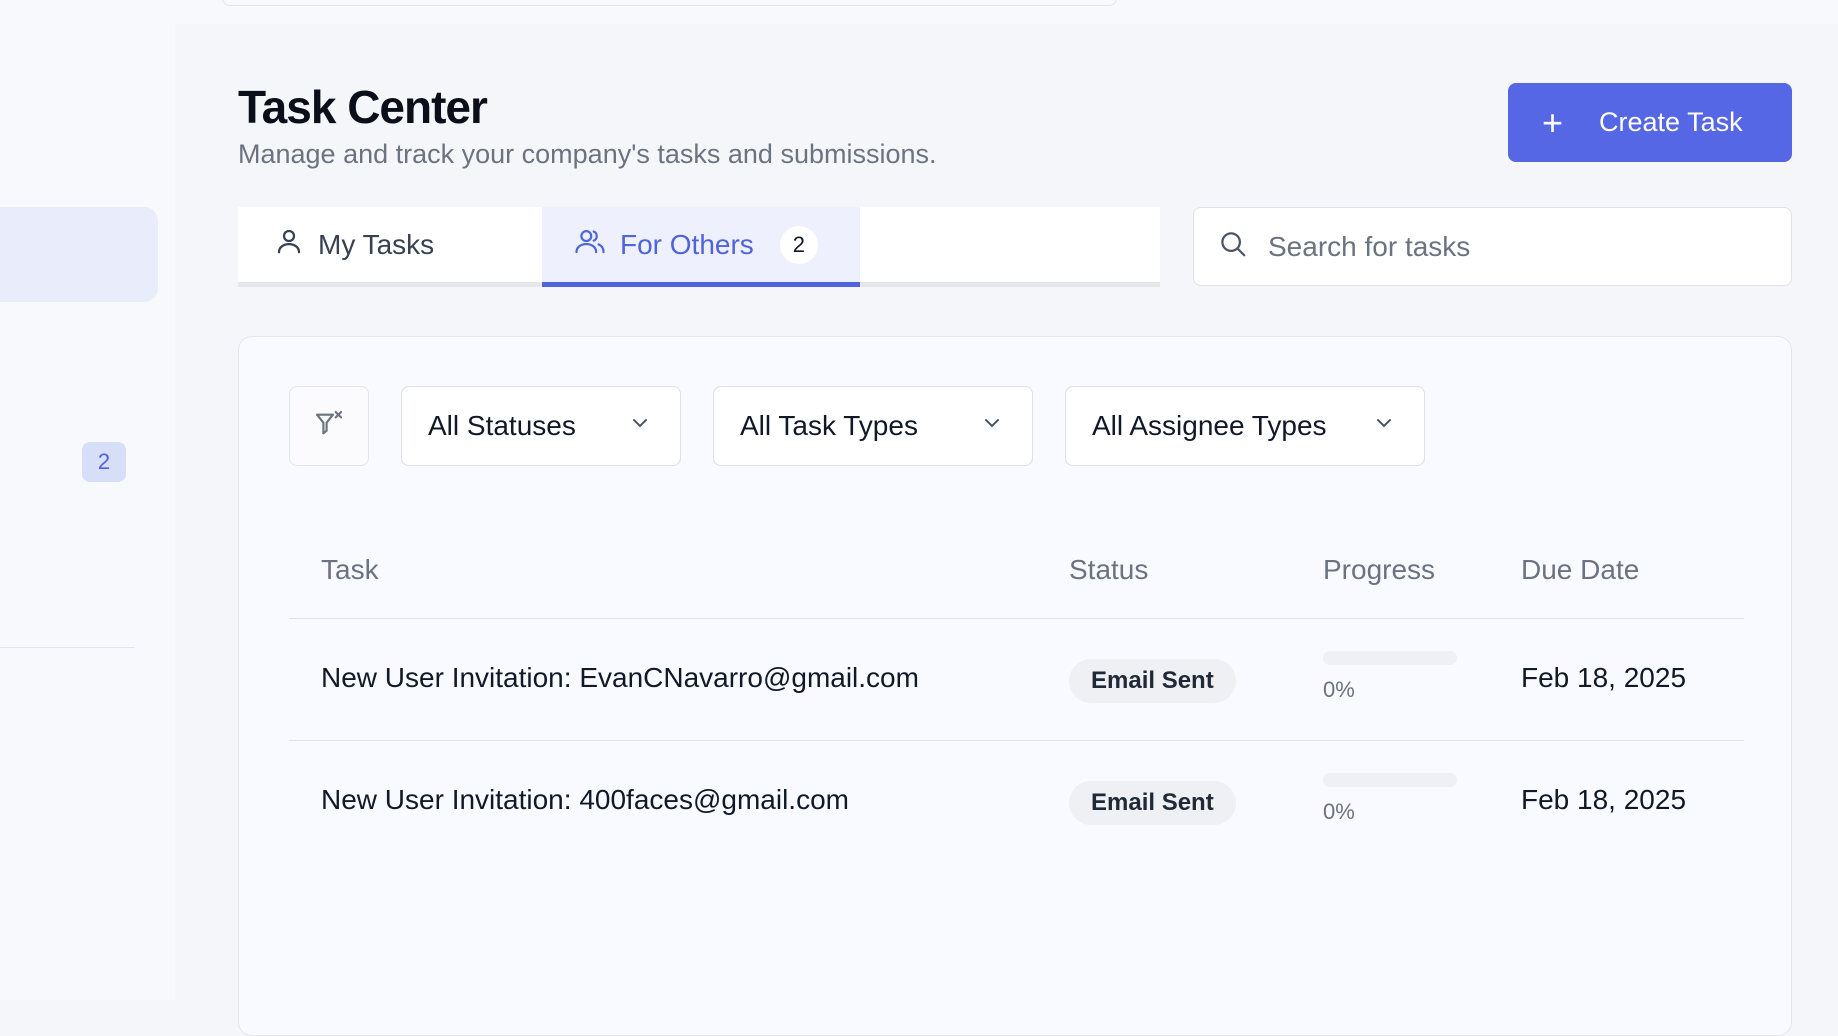 This screenshot has height=1036, width=1838. I want to click on column-header-due-date: Due Date, so click(1580, 570).